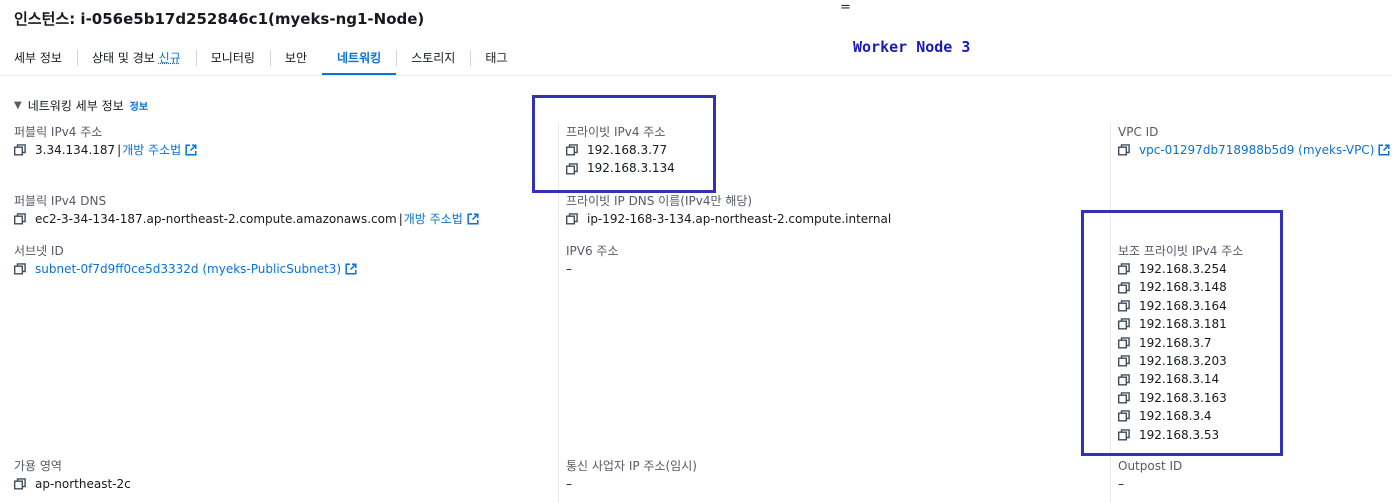 The width and height of the screenshot is (1392, 503). Describe the element at coordinates (60, 201) in the screenshot. I see `field-label: 퍼블릭 IPv4 DNS` at that location.